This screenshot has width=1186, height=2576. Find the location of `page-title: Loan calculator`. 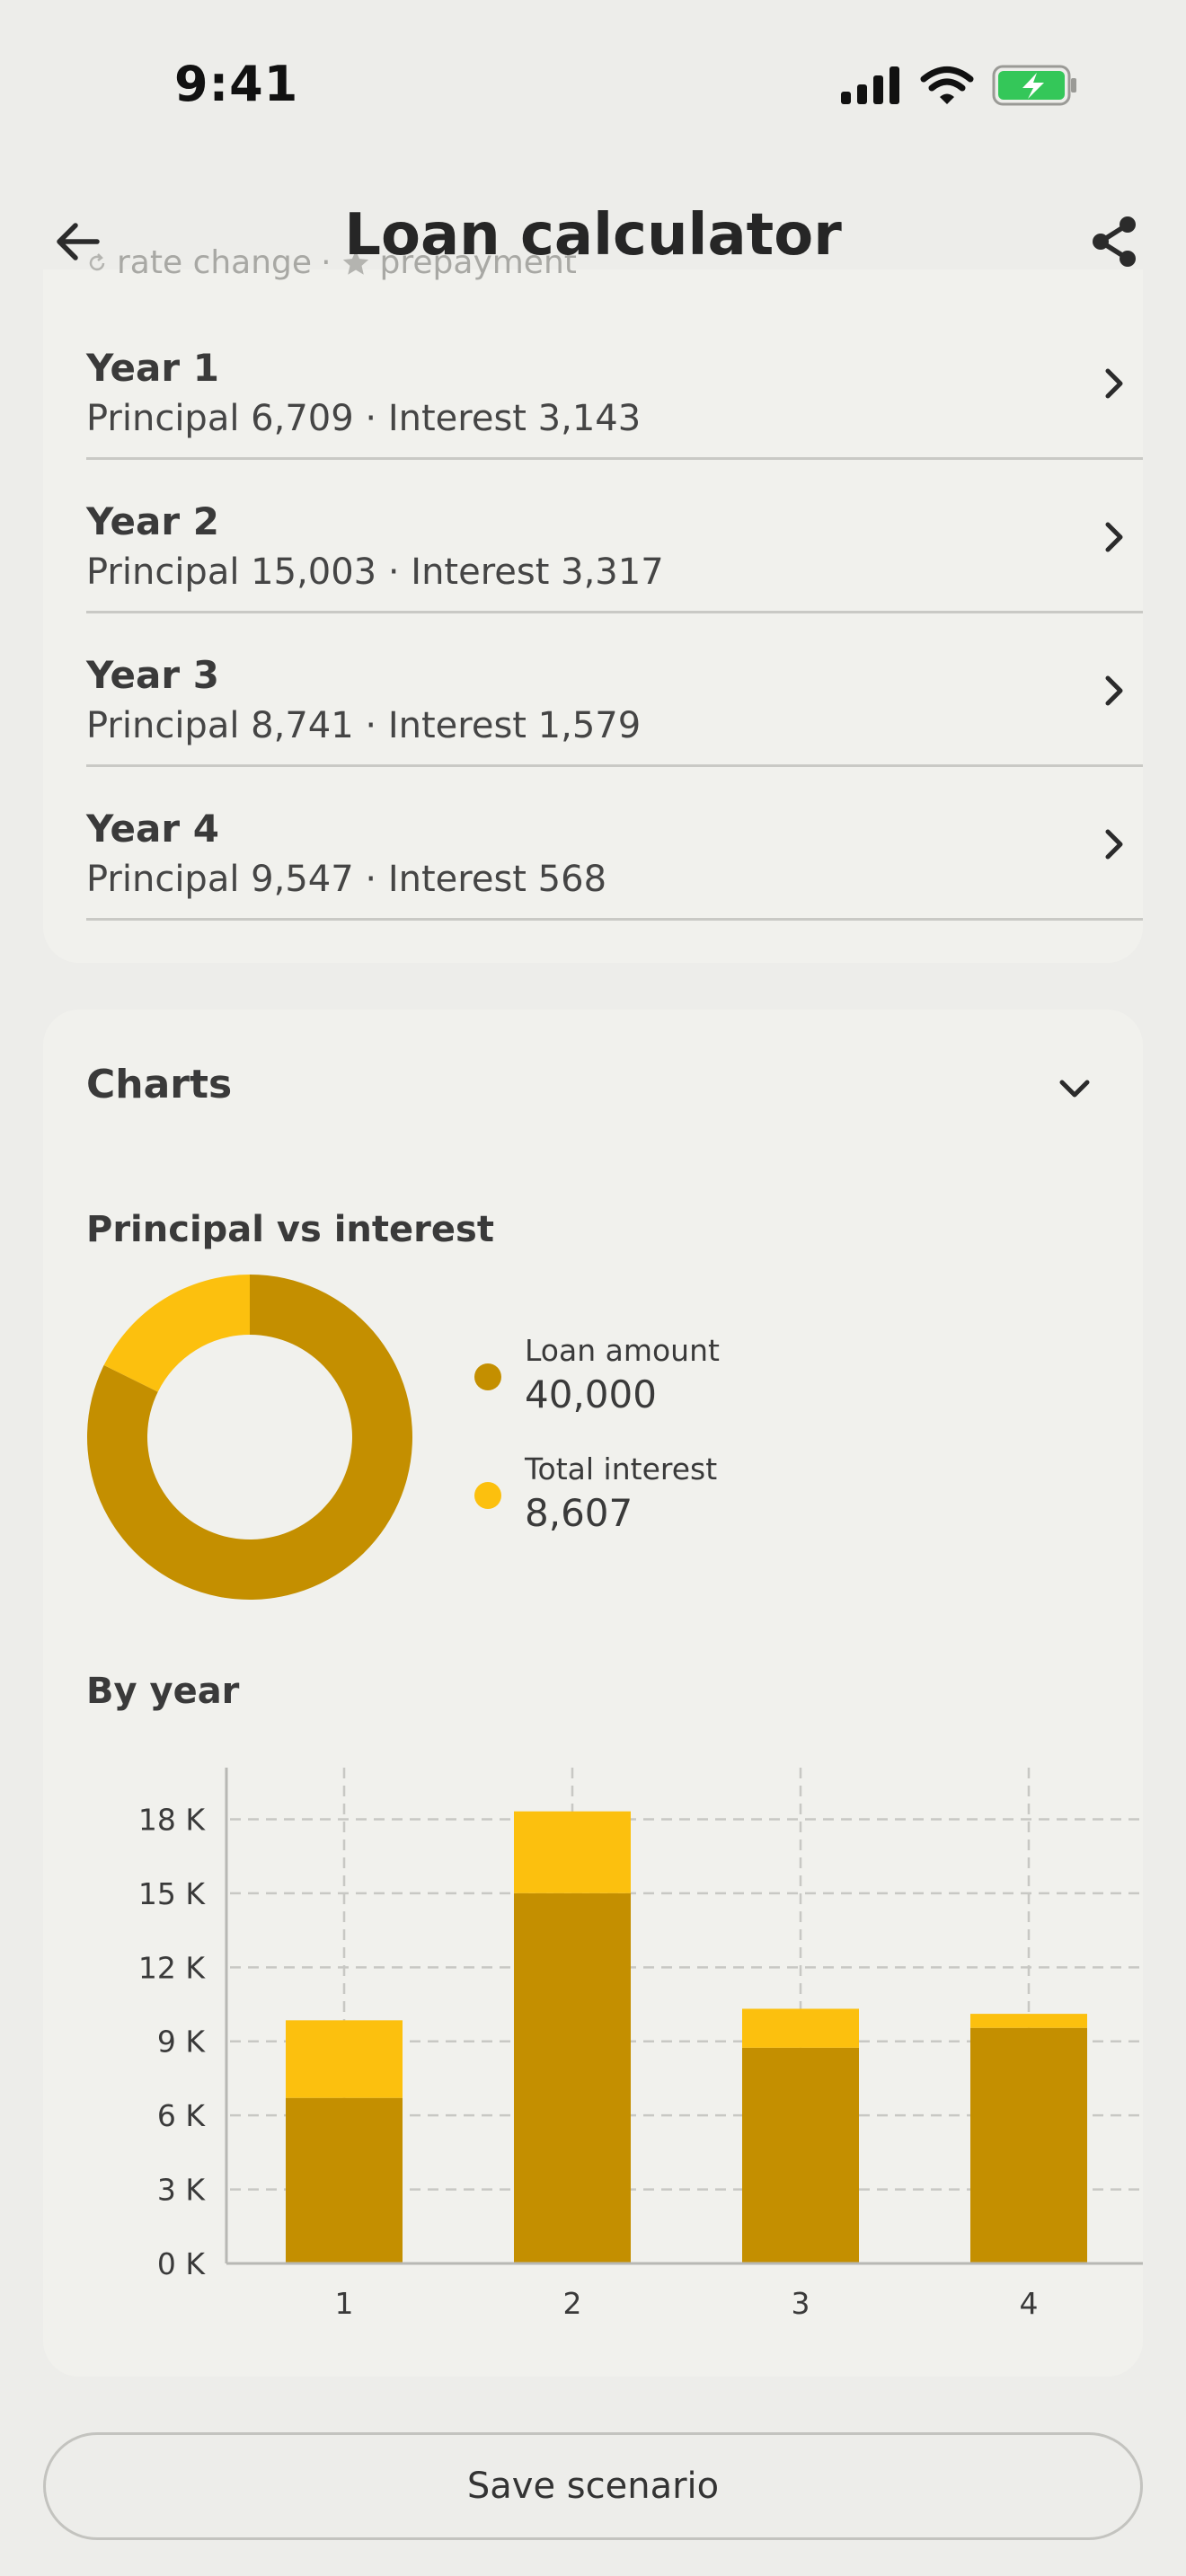

page-title: Loan calculator is located at coordinates (593, 235).